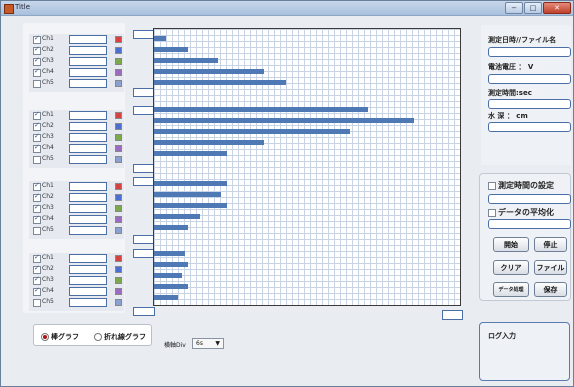 This screenshot has height=387, width=574. Describe the element at coordinates (557, 8) in the screenshot. I see `close-icon: ✕` at that location.